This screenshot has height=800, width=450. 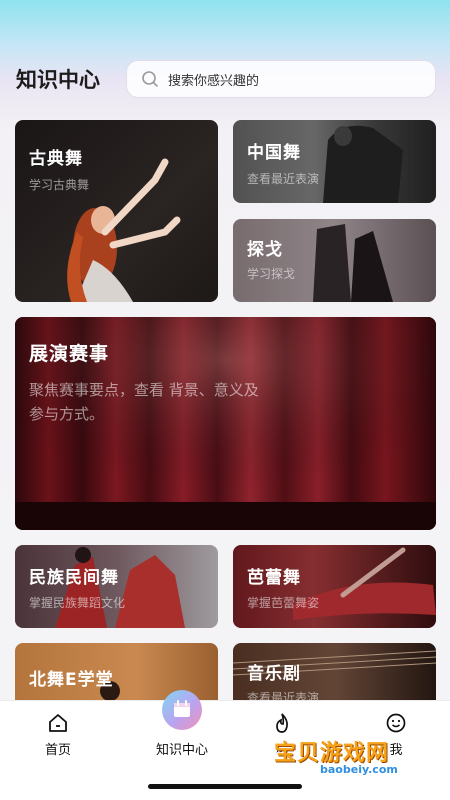 What do you see at coordinates (359, 769) in the screenshot?
I see `watermark-url: baobeiy.com` at bounding box center [359, 769].